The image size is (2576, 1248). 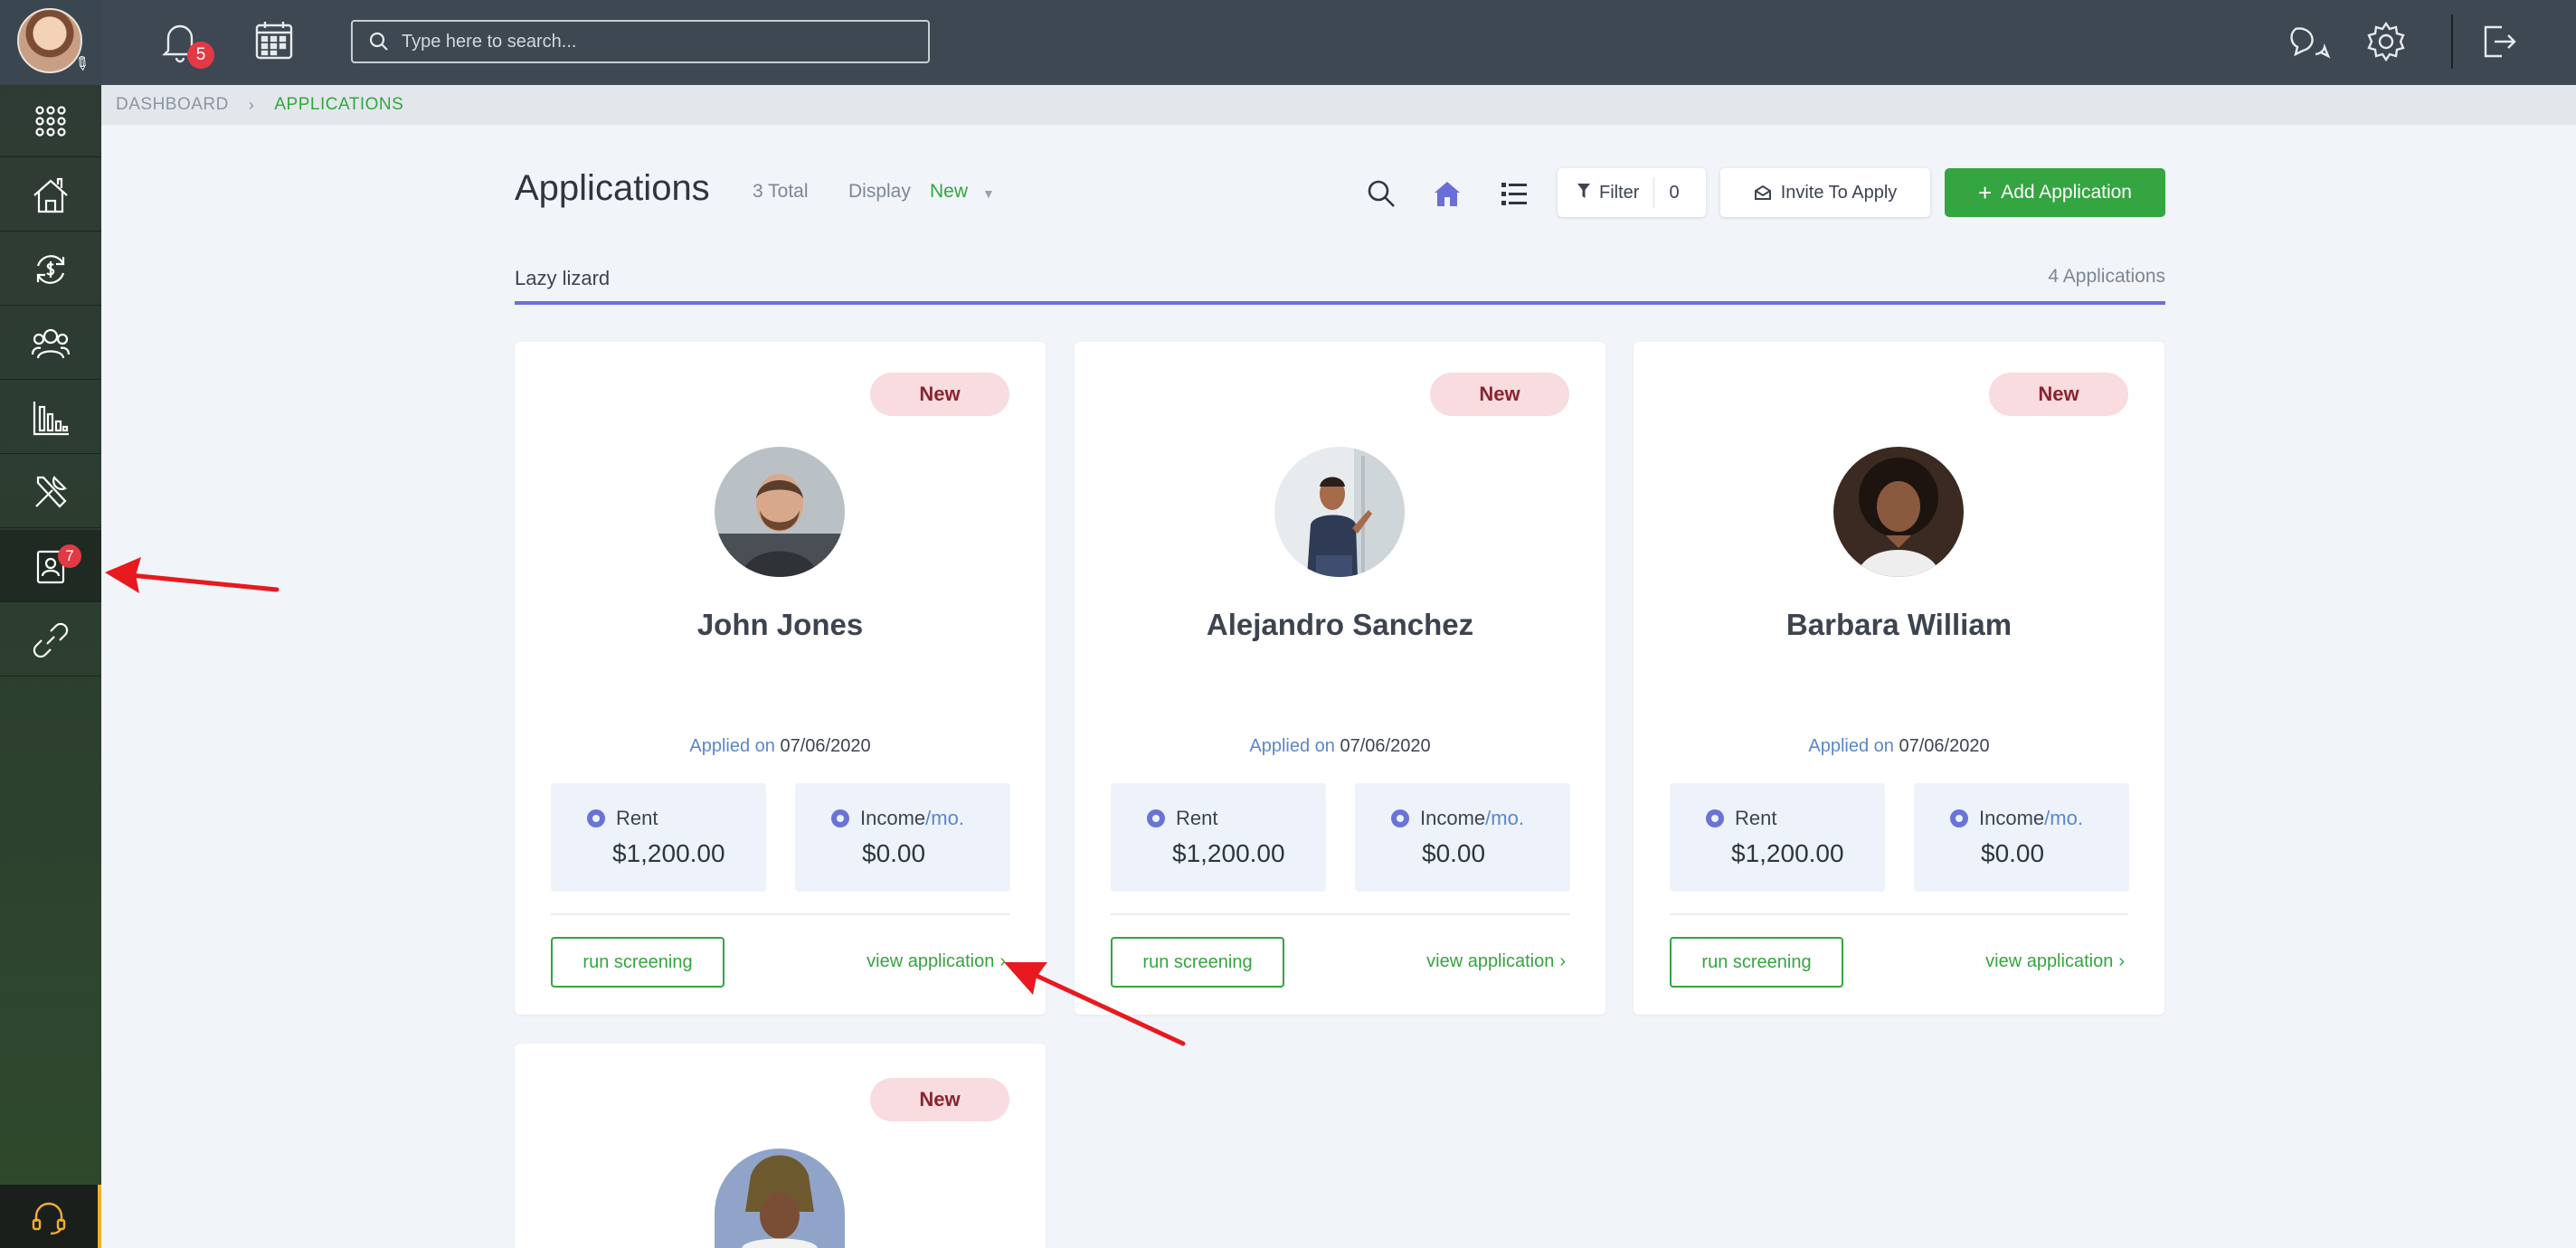 I want to click on reports-icon, so click(x=51, y=418).